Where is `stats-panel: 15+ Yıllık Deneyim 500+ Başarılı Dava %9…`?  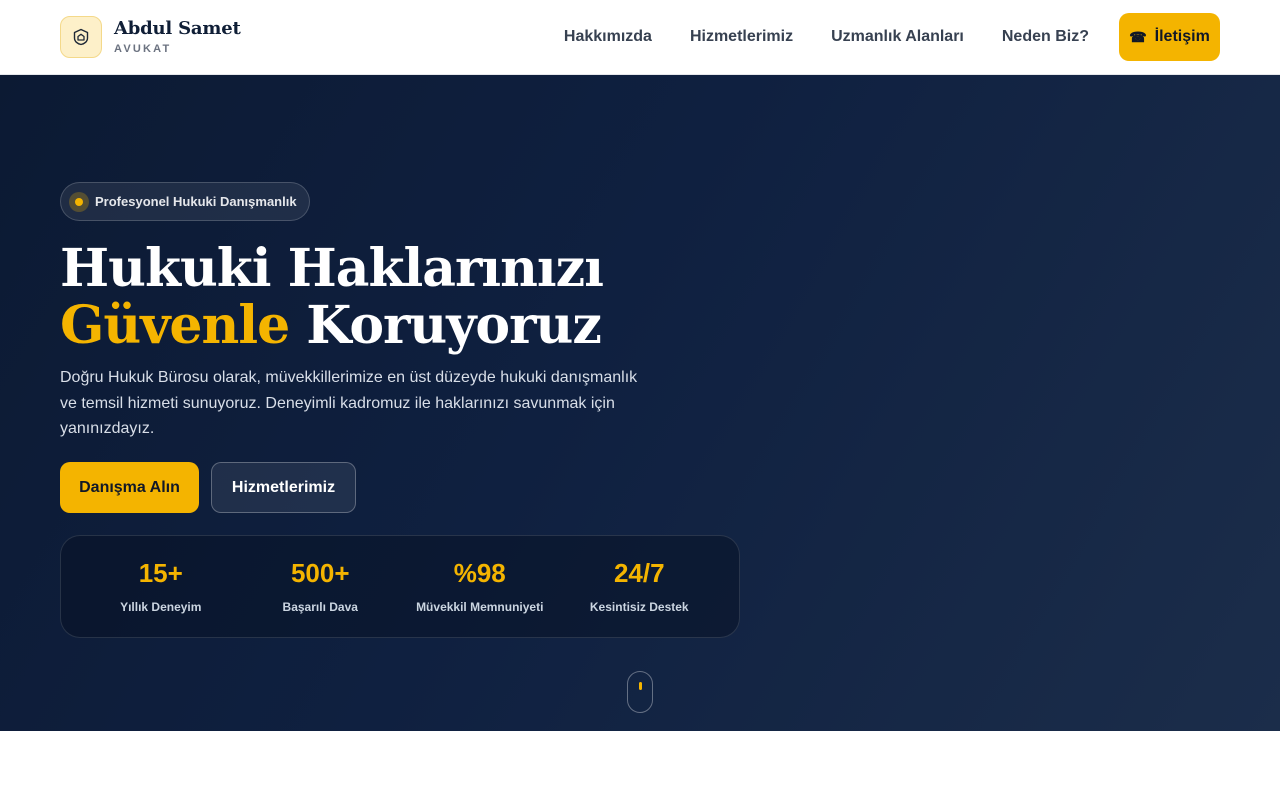
stats-panel: 15+ Yıllık Deneyim 500+ Başarılı Dava %9… is located at coordinates (400, 586).